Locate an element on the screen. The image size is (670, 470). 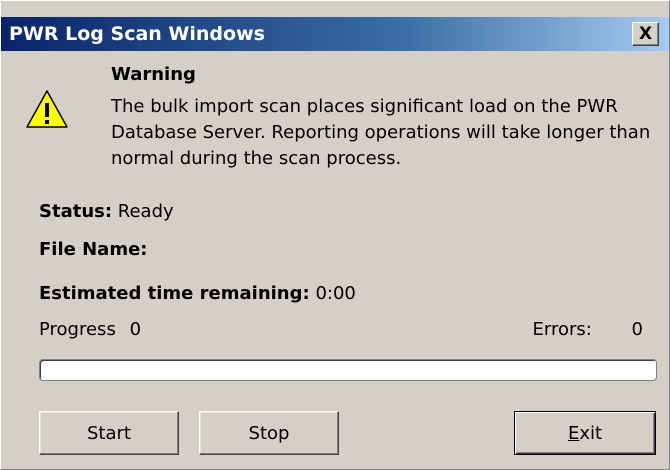
file-name-row: File Name: is located at coordinates (93, 249).